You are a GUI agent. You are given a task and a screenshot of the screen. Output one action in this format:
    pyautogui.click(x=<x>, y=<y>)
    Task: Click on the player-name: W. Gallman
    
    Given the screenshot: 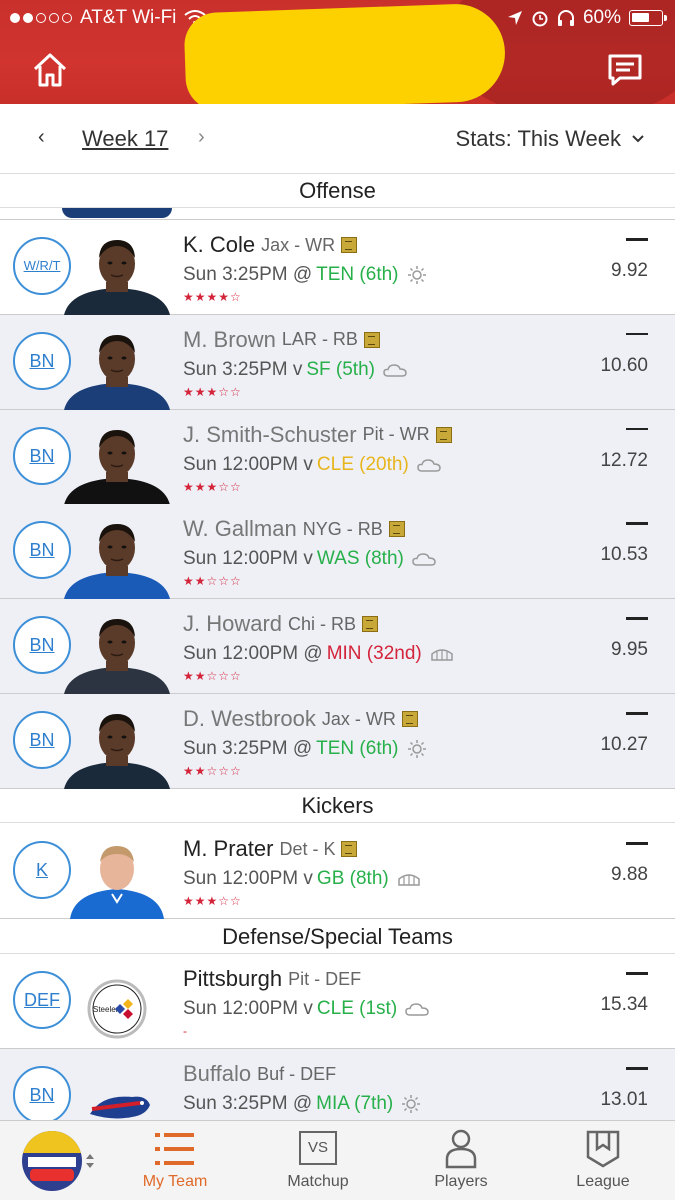 What is the action you would take?
    pyautogui.click(x=240, y=529)
    